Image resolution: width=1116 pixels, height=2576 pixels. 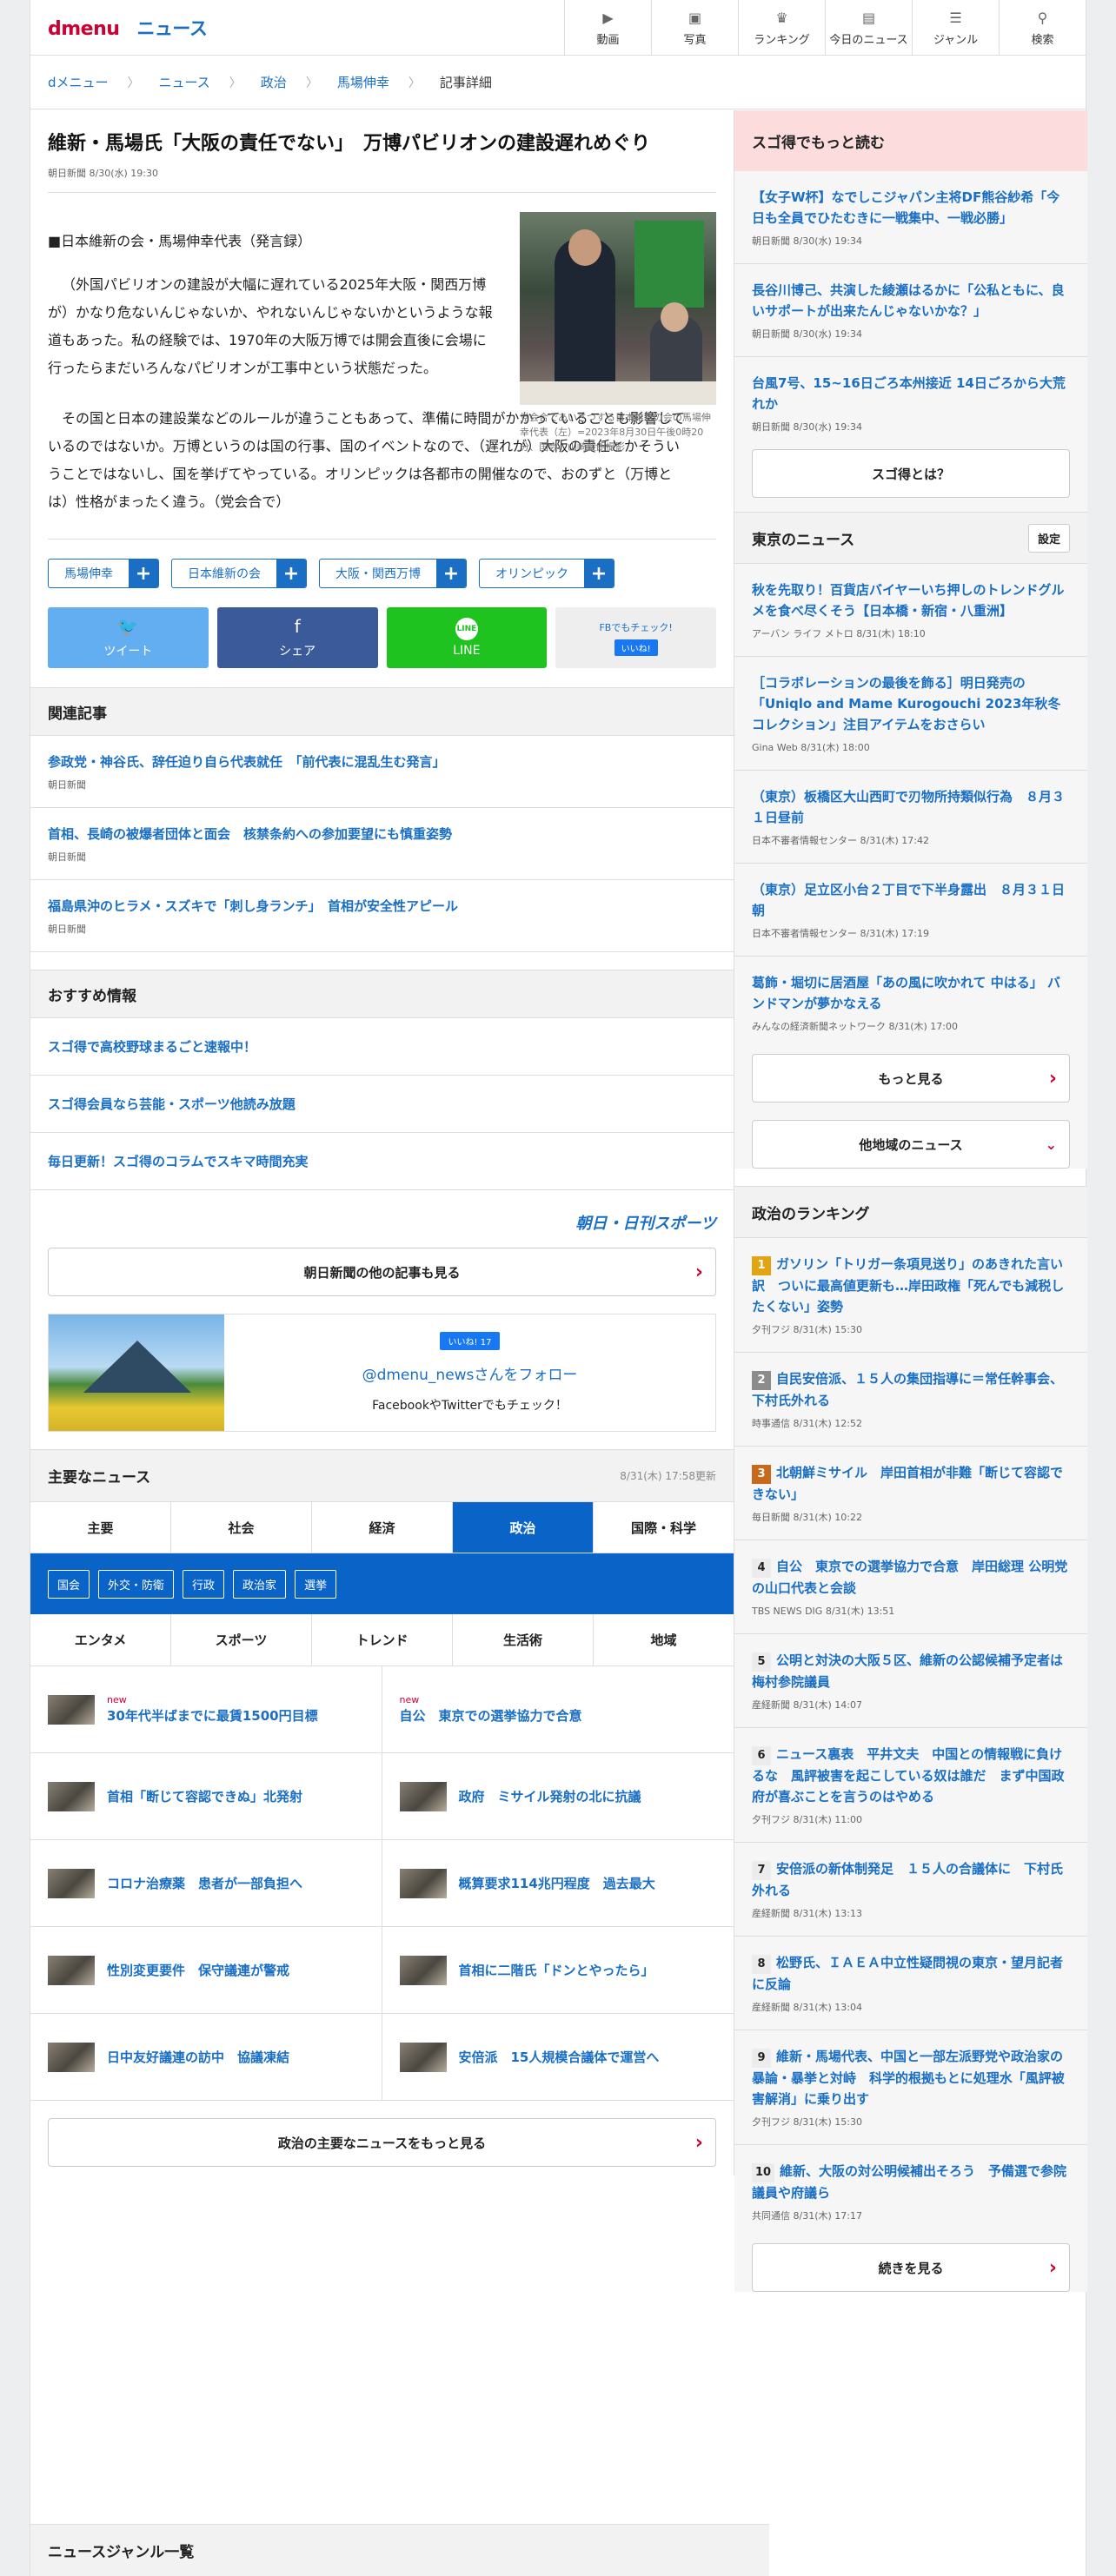 What do you see at coordinates (547, 573) in the screenshot?
I see `tag-olympic: オリンピック +` at bounding box center [547, 573].